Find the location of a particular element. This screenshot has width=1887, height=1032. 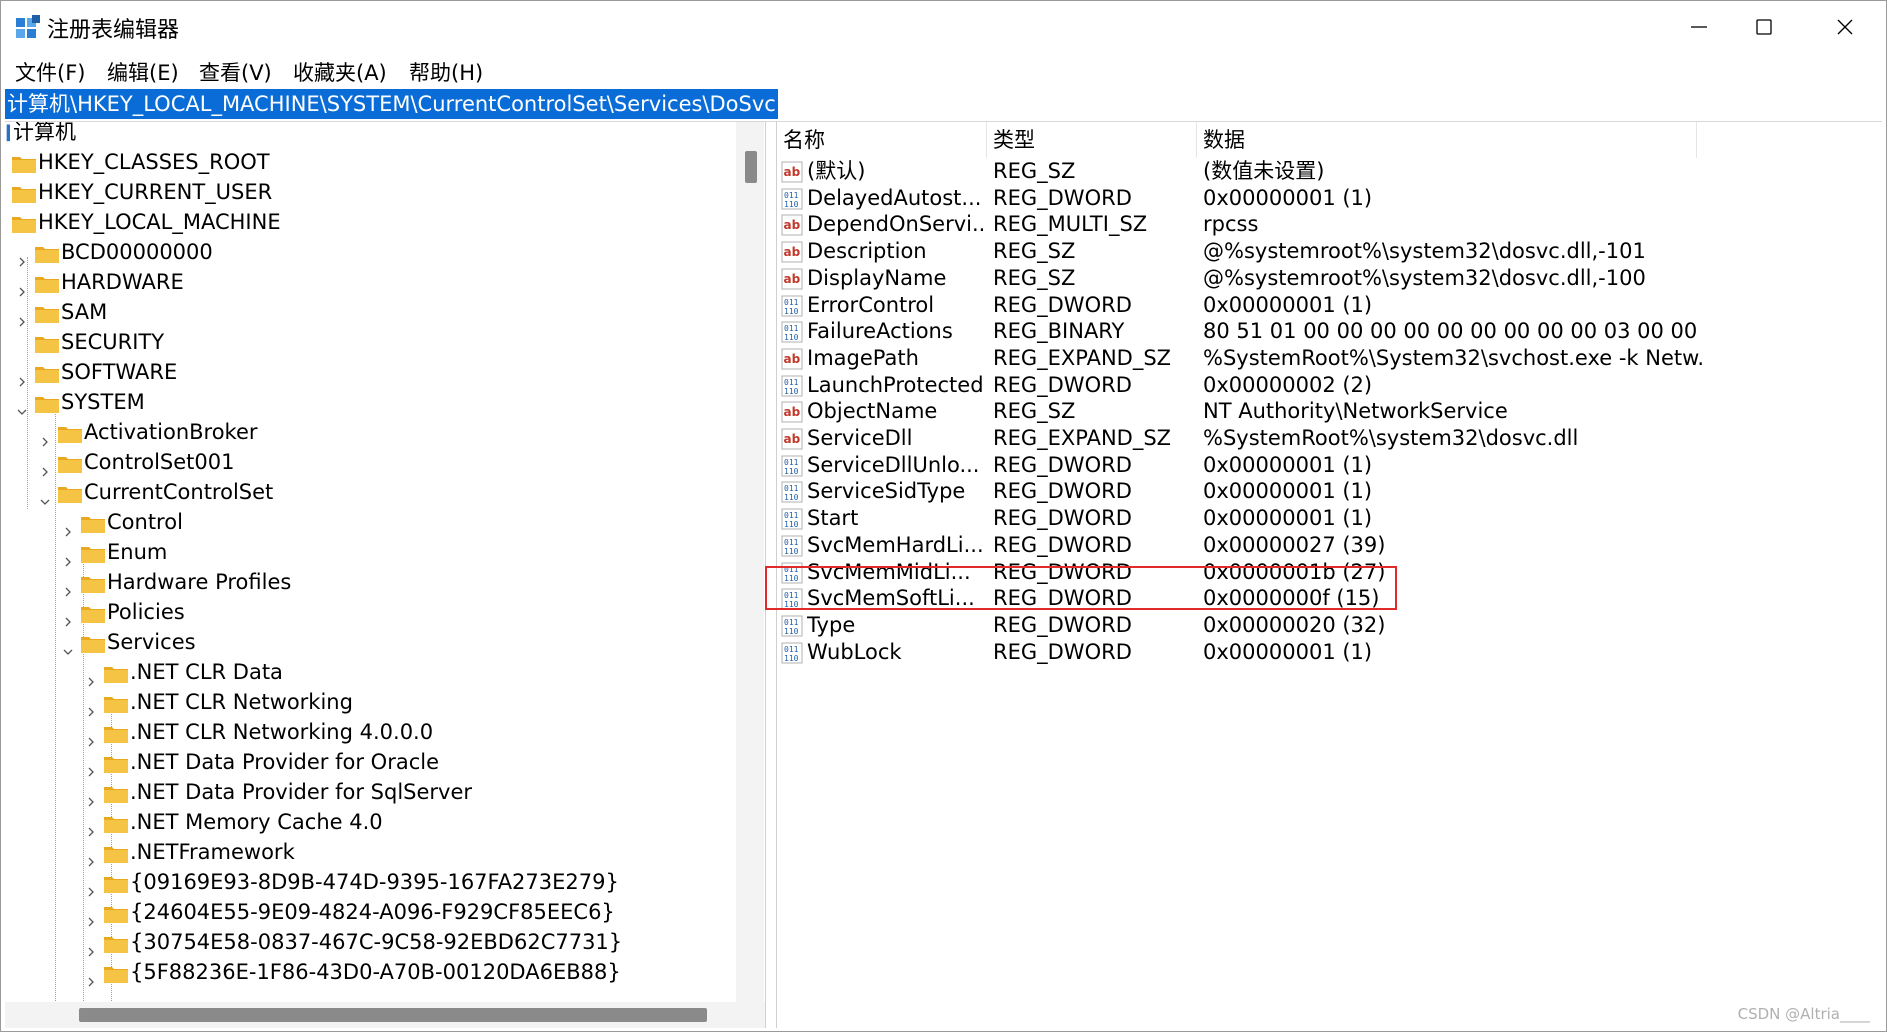

menu-help: 帮助(H) is located at coordinates (446, 72).